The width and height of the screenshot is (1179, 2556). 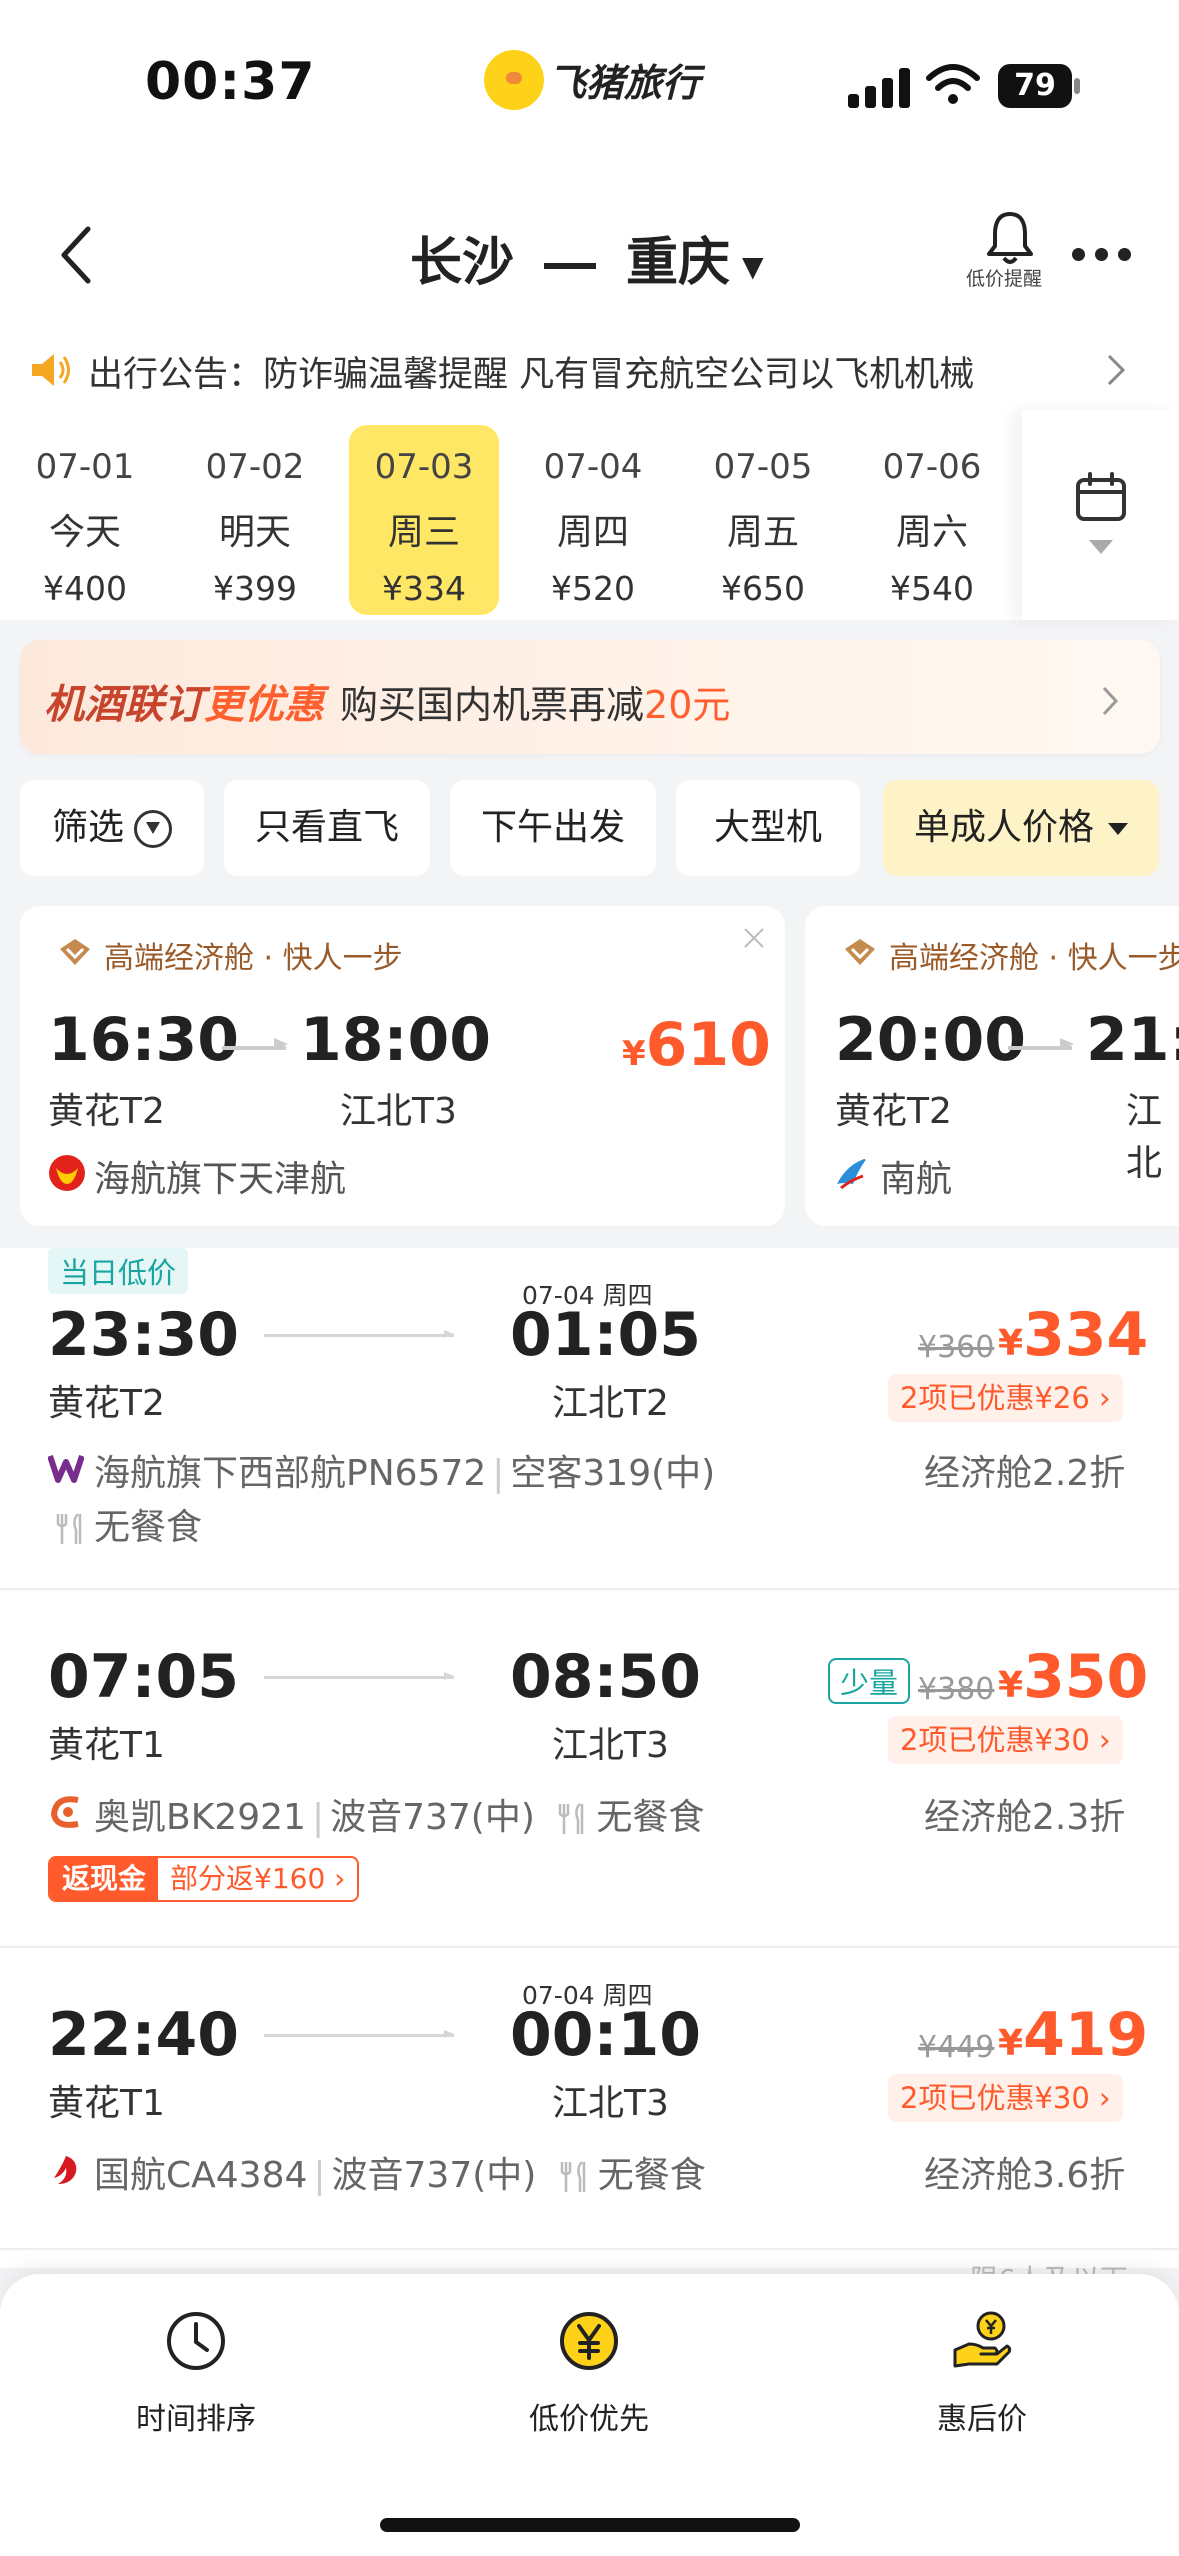 What do you see at coordinates (84, 532) in the screenshot?
I see `weekday-label: 今天` at bounding box center [84, 532].